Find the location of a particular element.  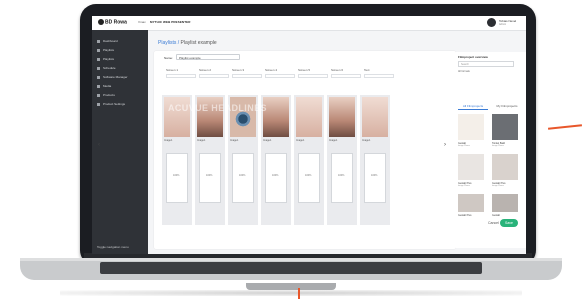

panel-item: Gestalt Image Phone is located at coordinates (471, 131).